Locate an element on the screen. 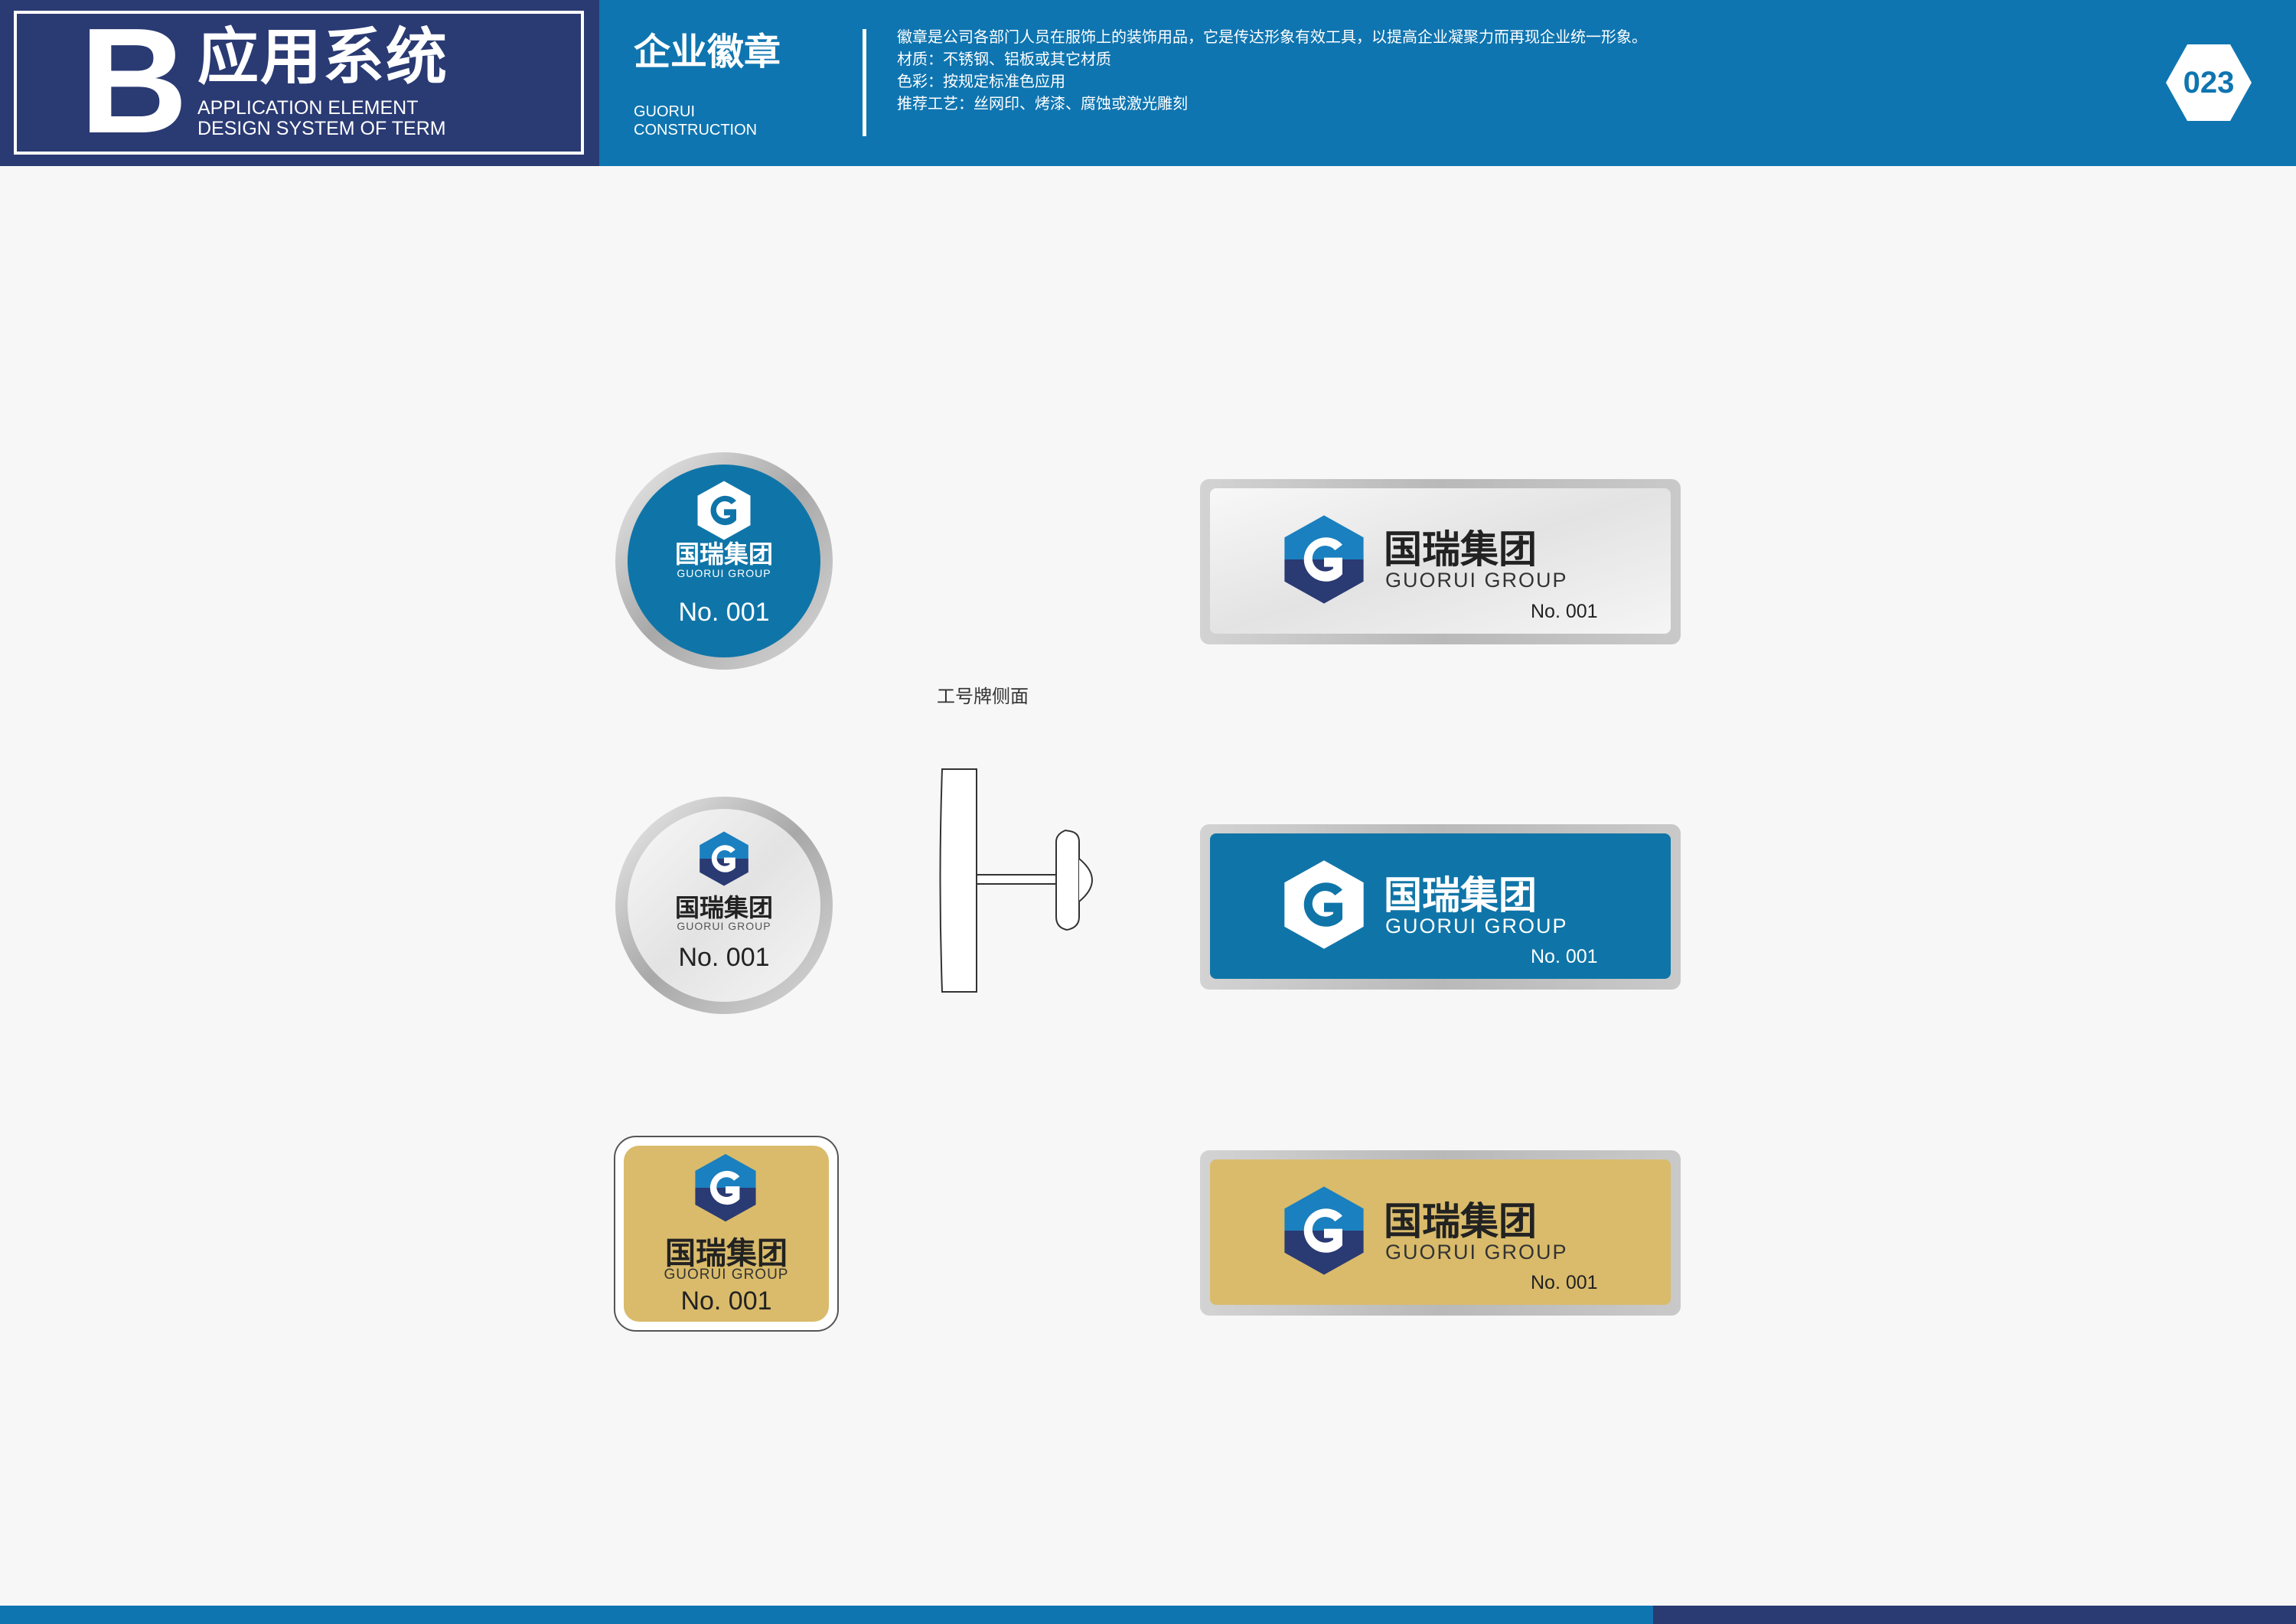  side-view-label: 工号牌侧面 is located at coordinates (983, 696).